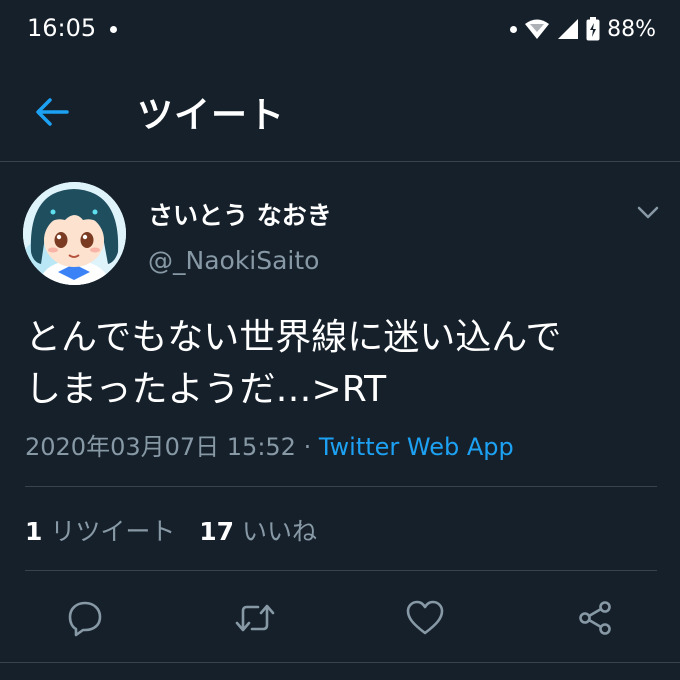 This screenshot has height=680, width=680. What do you see at coordinates (217, 531) in the screenshot?
I see `likes-count: 17` at bounding box center [217, 531].